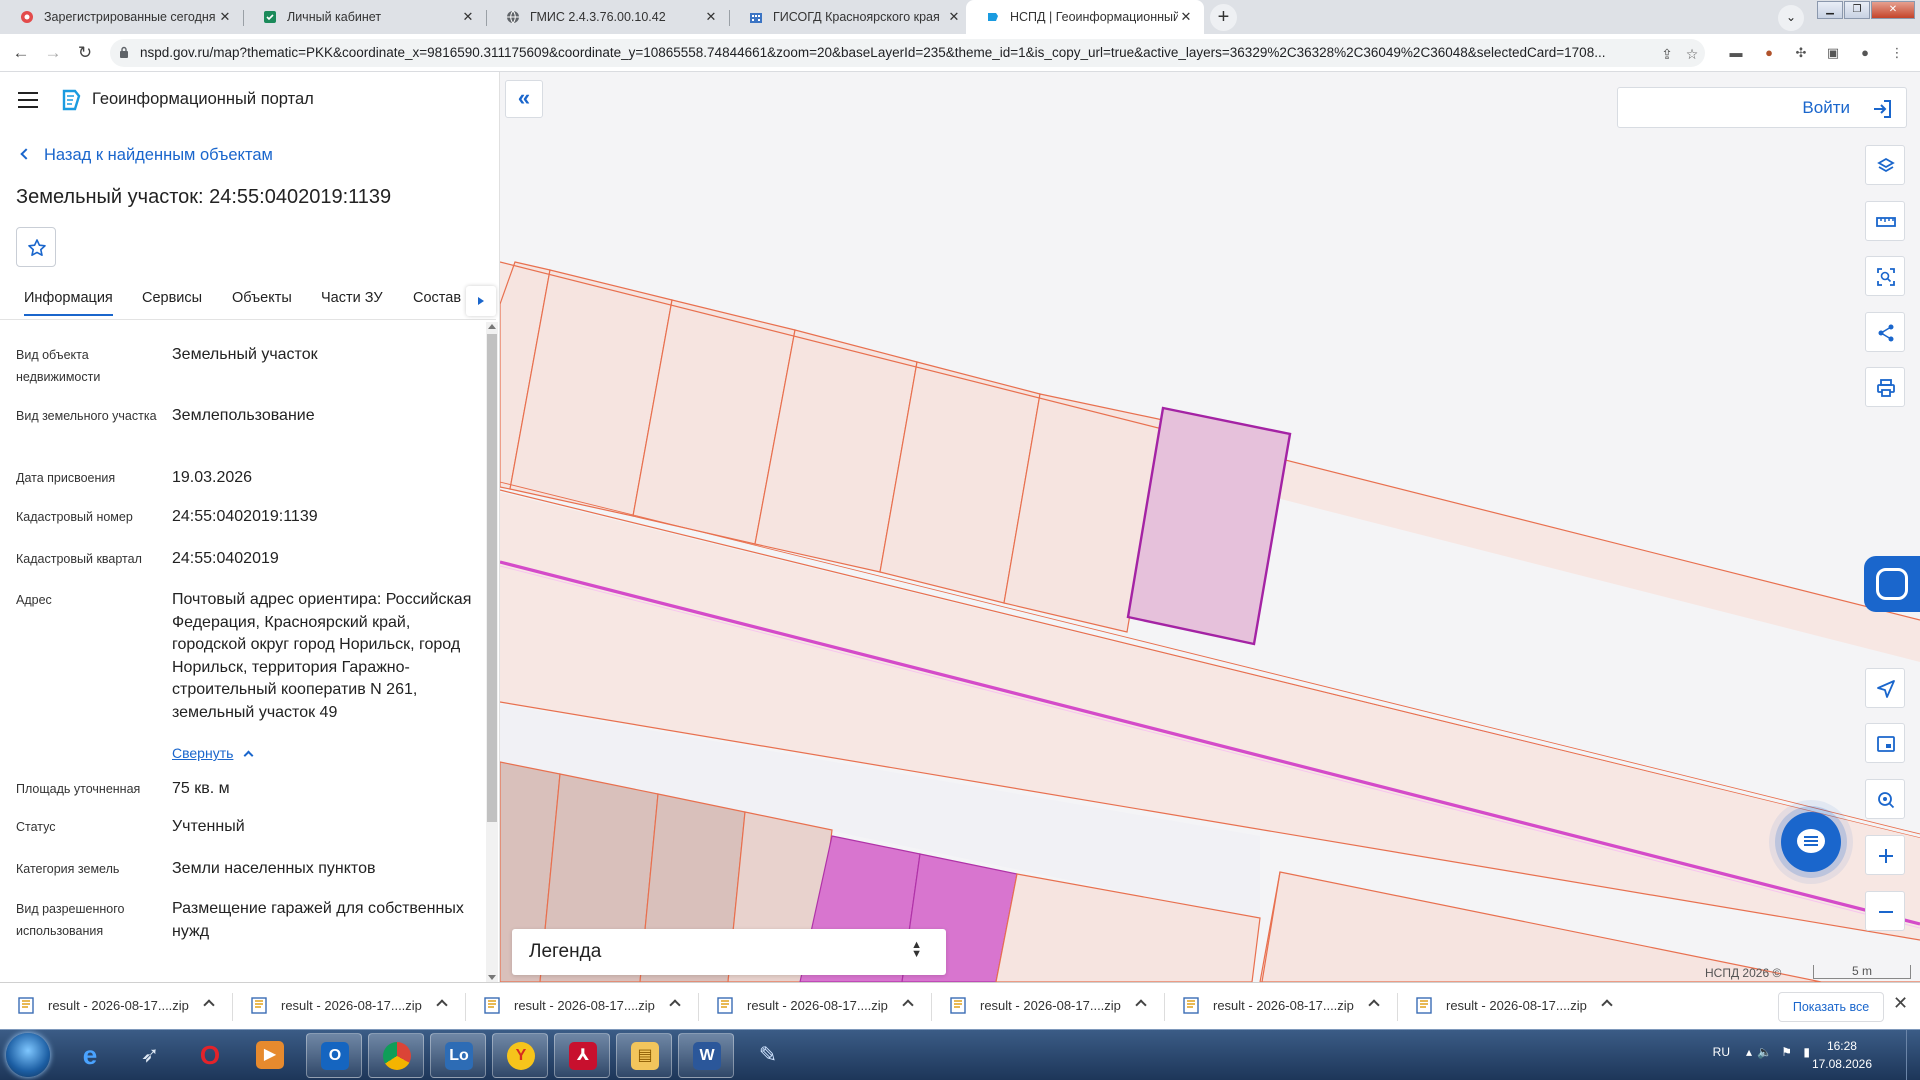  I want to click on select-area-button, so click(1885, 276).